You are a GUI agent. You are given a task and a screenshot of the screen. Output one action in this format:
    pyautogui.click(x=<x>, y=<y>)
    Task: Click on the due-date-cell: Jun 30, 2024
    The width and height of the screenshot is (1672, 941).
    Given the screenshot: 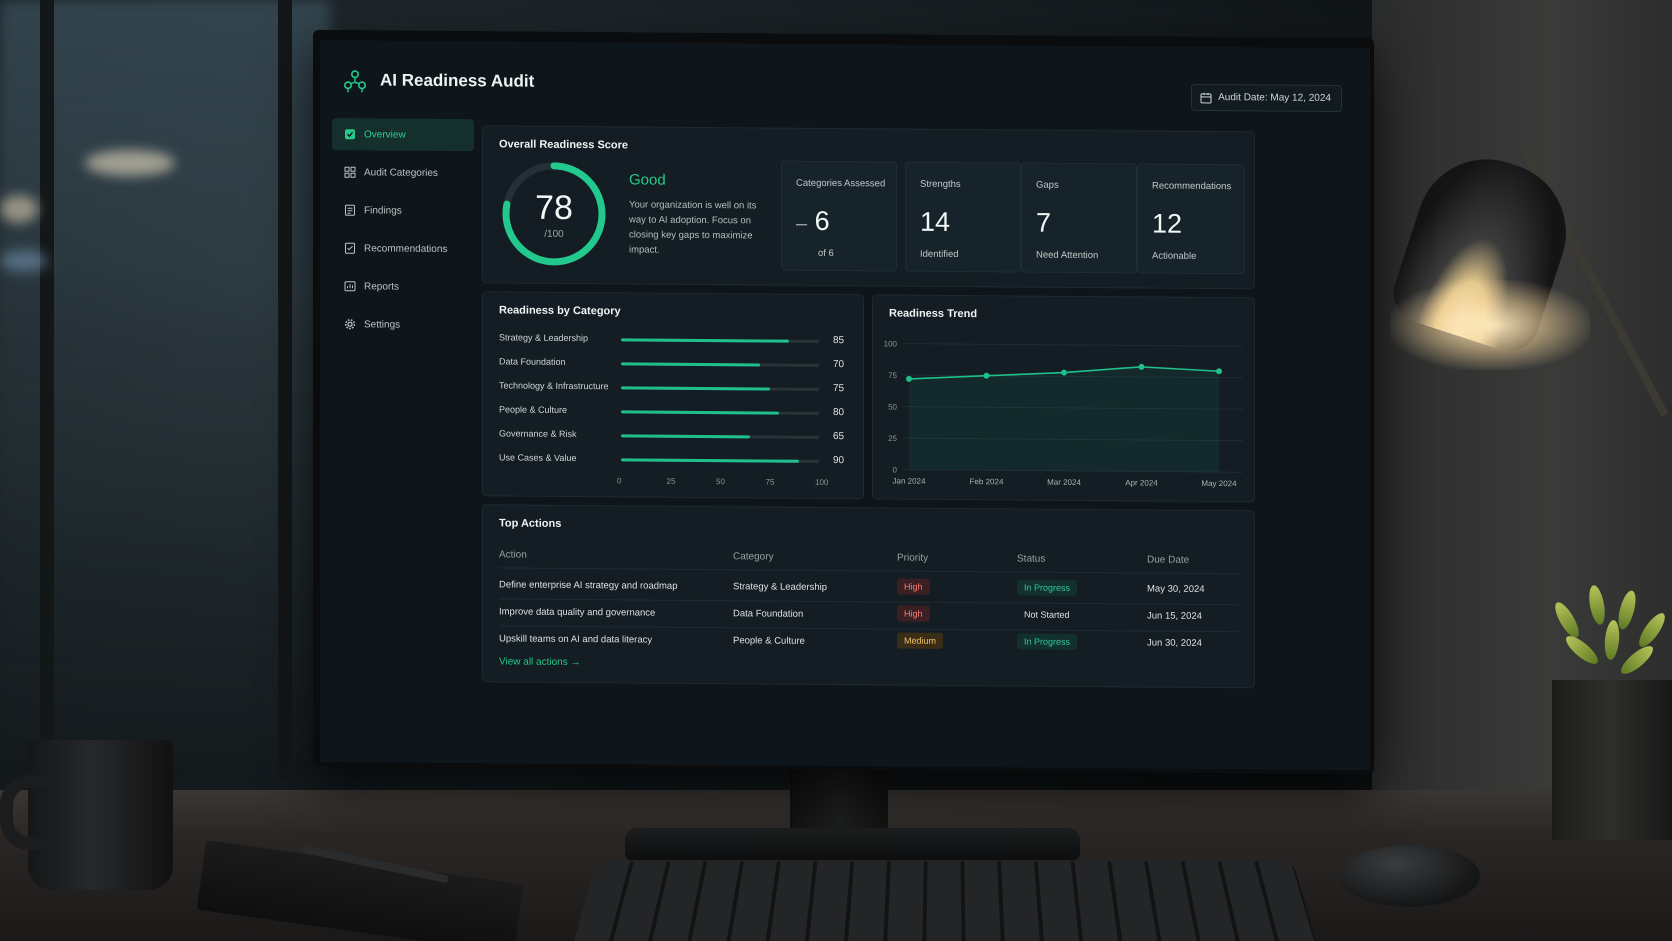 What is the action you would take?
    pyautogui.click(x=1174, y=643)
    